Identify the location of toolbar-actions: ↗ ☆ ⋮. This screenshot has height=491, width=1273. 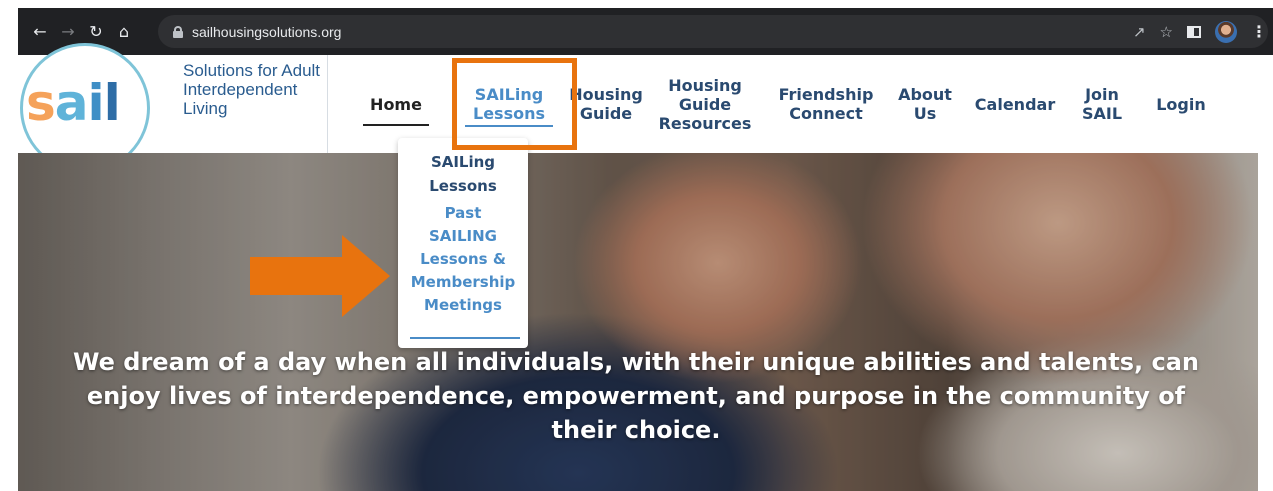
(1200, 31).